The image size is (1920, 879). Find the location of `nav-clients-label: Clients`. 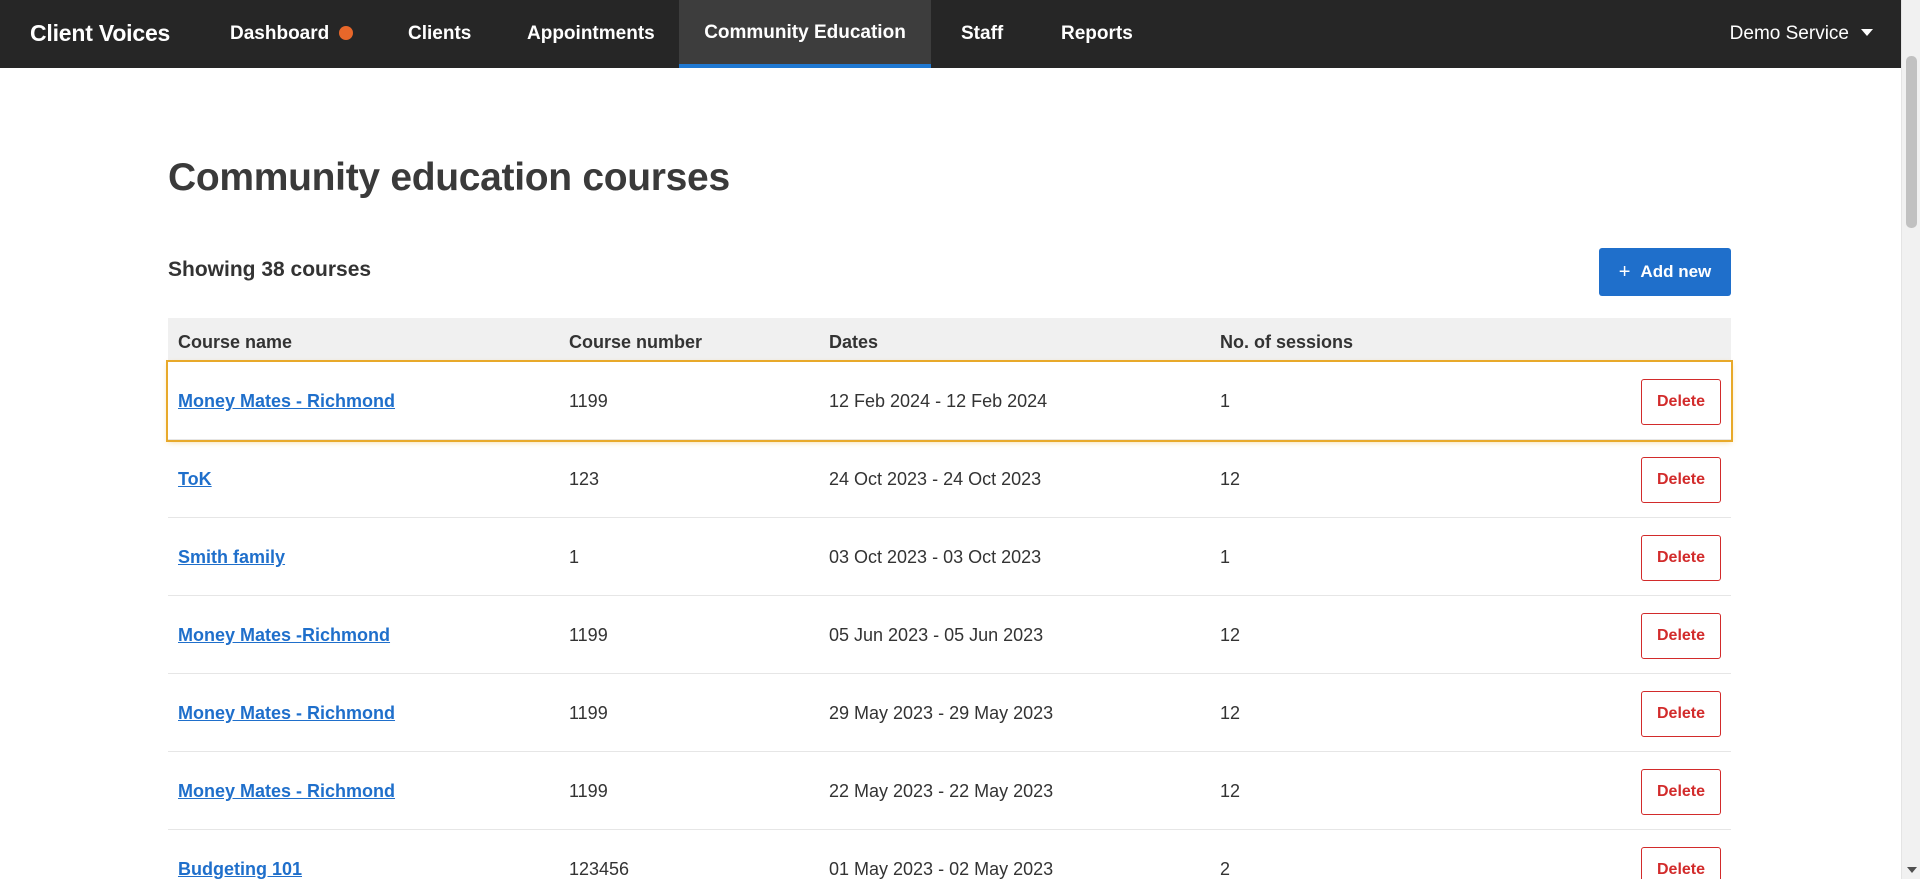

nav-clients-label: Clients is located at coordinates (440, 33).